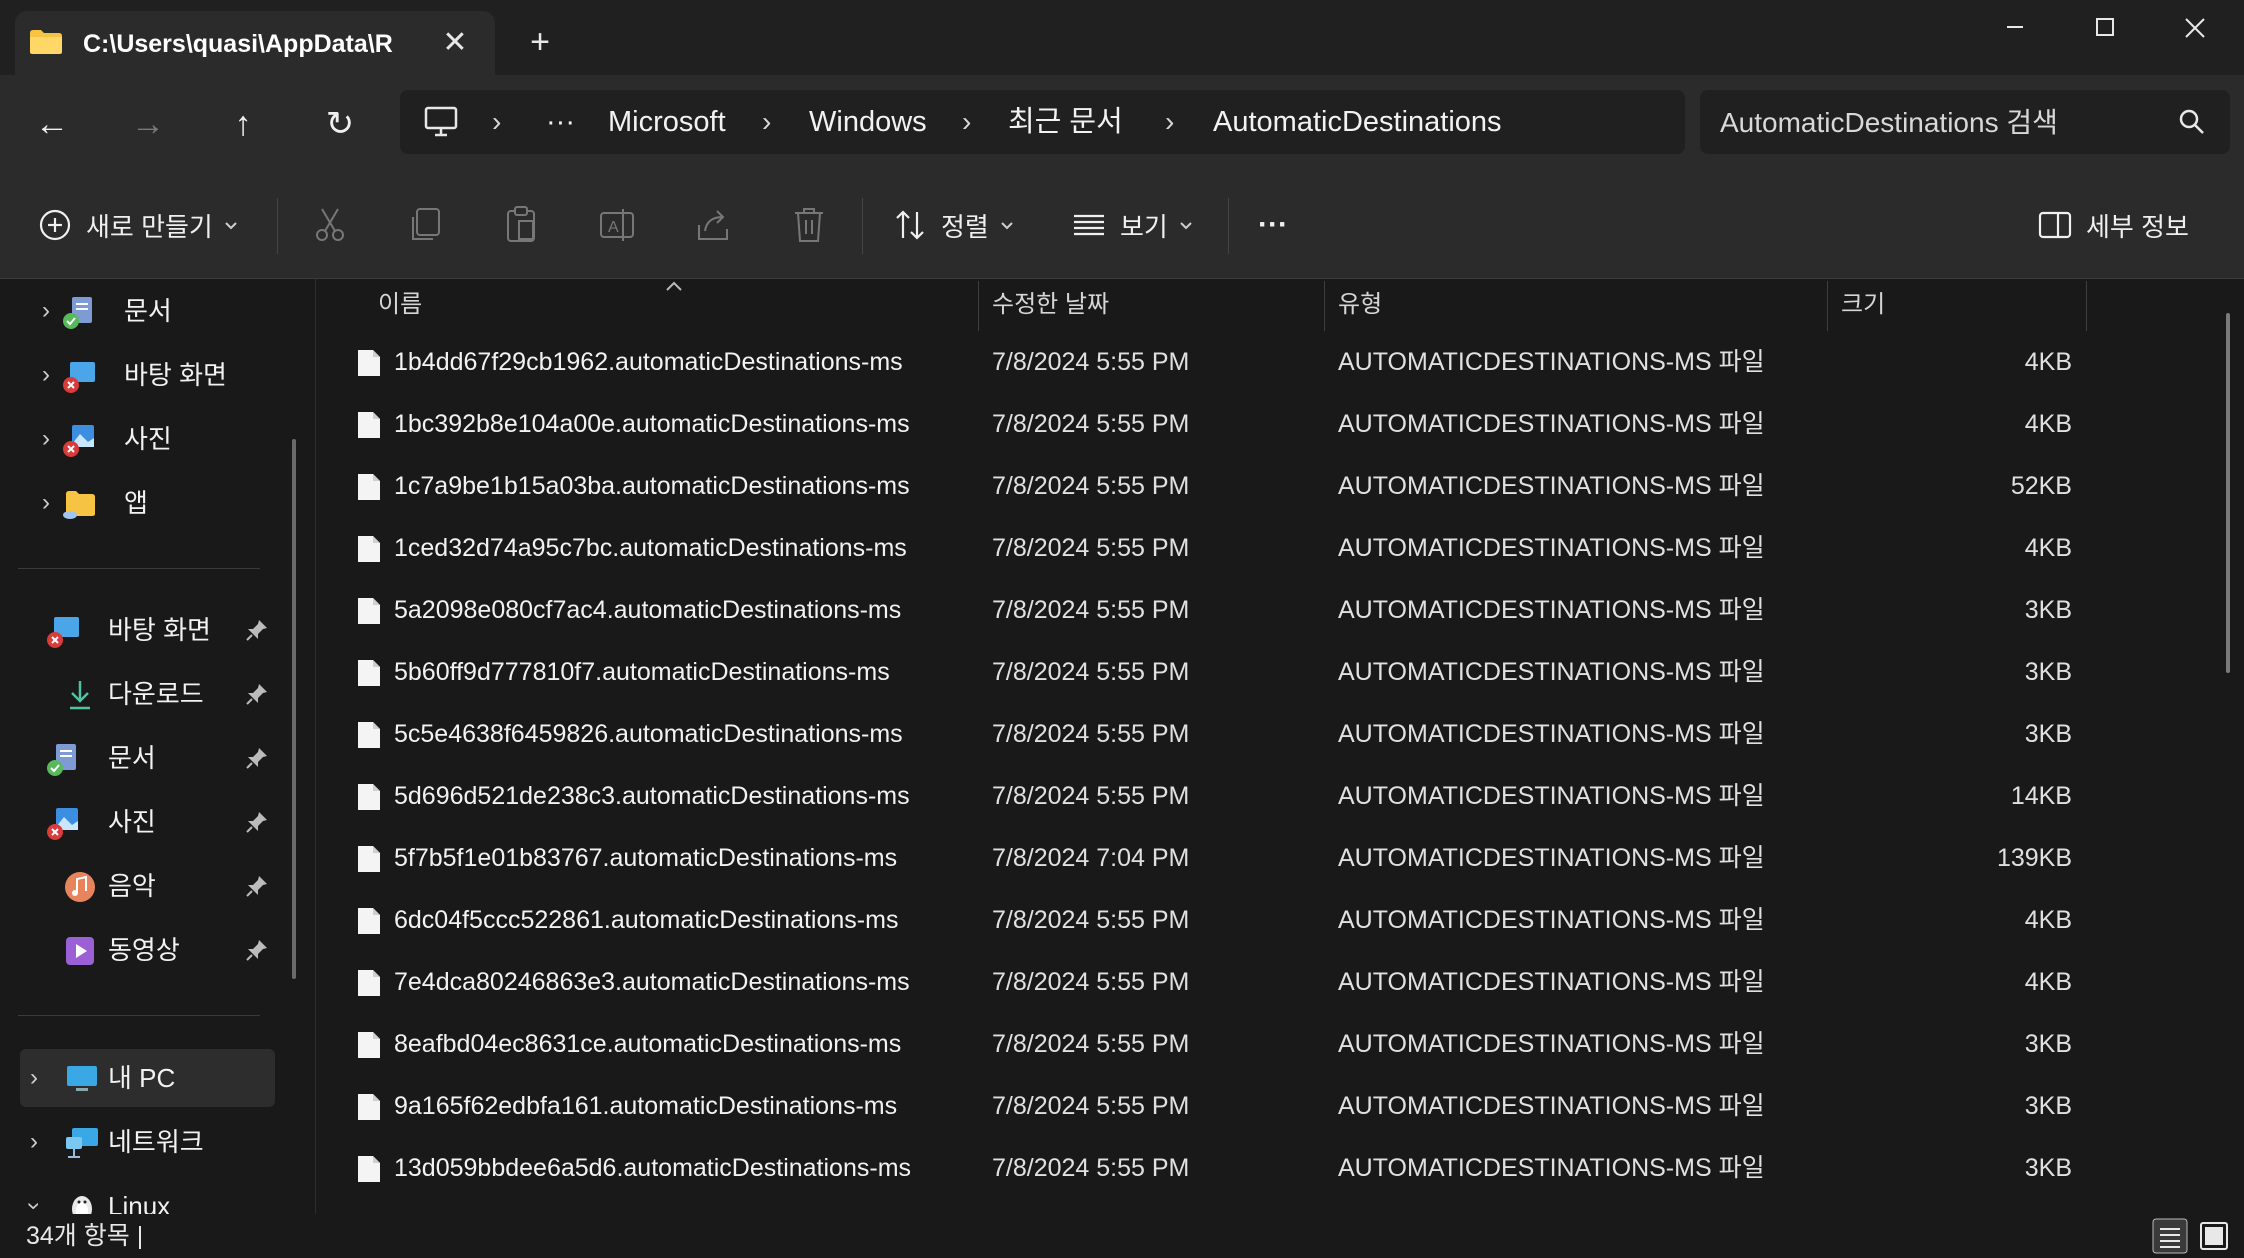 The width and height of the screenshot is (2244, 1258). I want to click on breadcrumb-item-microsoft: Microsoft, so click(667, 122).